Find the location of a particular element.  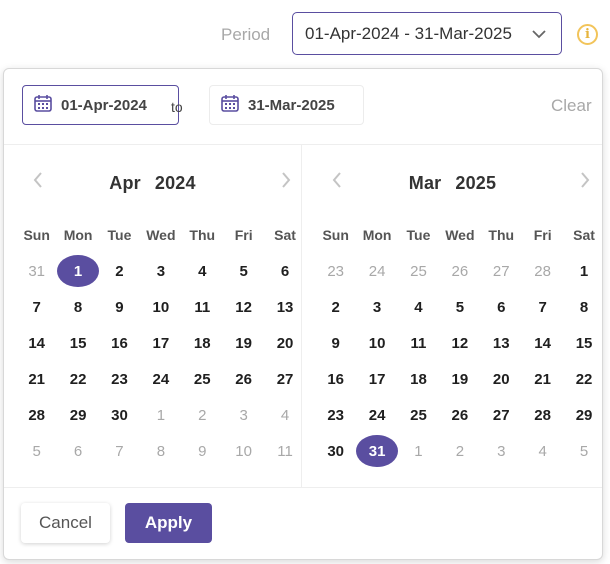

calendar-week: 30 31 1 2 3 4 5 is located at coordinates (460, 451).